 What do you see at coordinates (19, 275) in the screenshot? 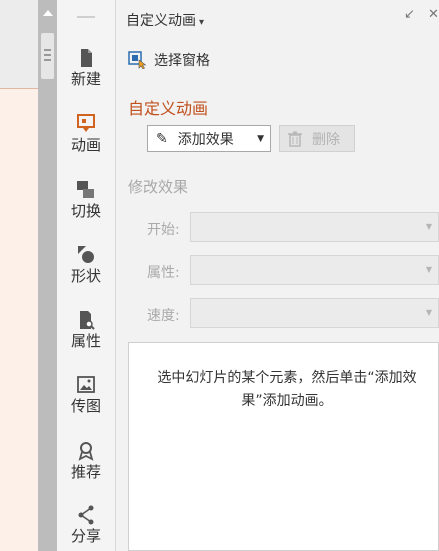
I see `slide-area` at bounding box center [19, 275].